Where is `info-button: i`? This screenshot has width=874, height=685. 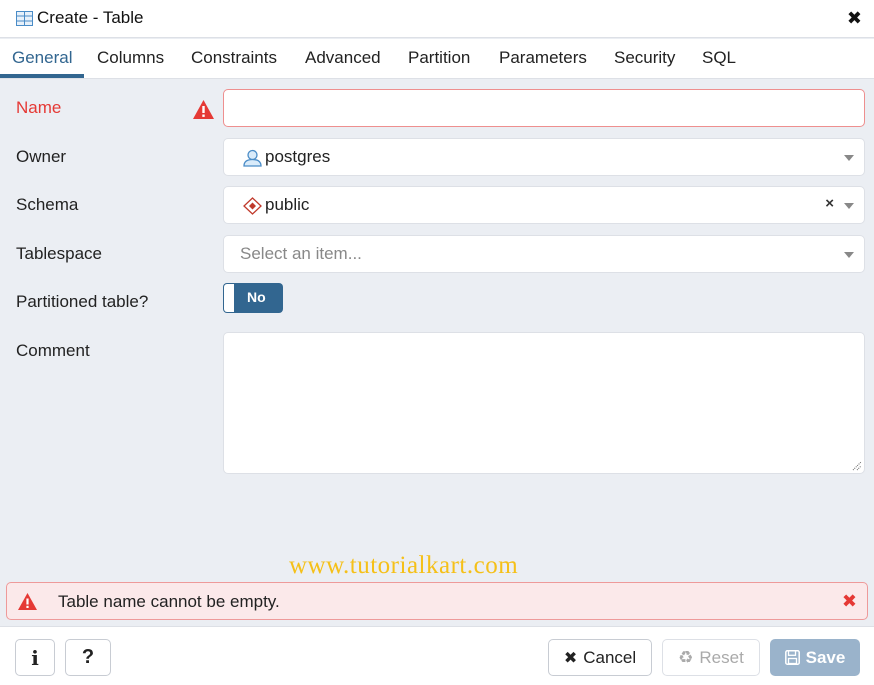 info-button: i is located at coordinates (35, 657).